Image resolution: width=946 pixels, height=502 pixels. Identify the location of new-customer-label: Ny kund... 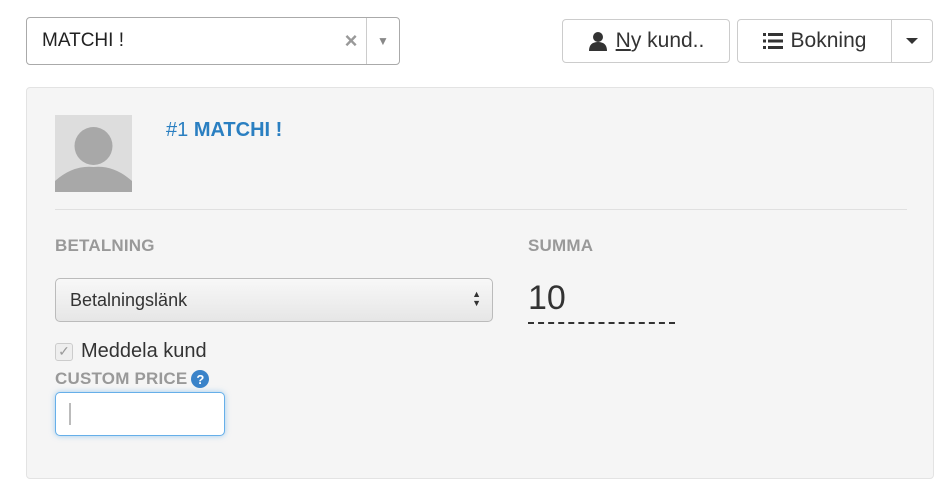
(660, 41).